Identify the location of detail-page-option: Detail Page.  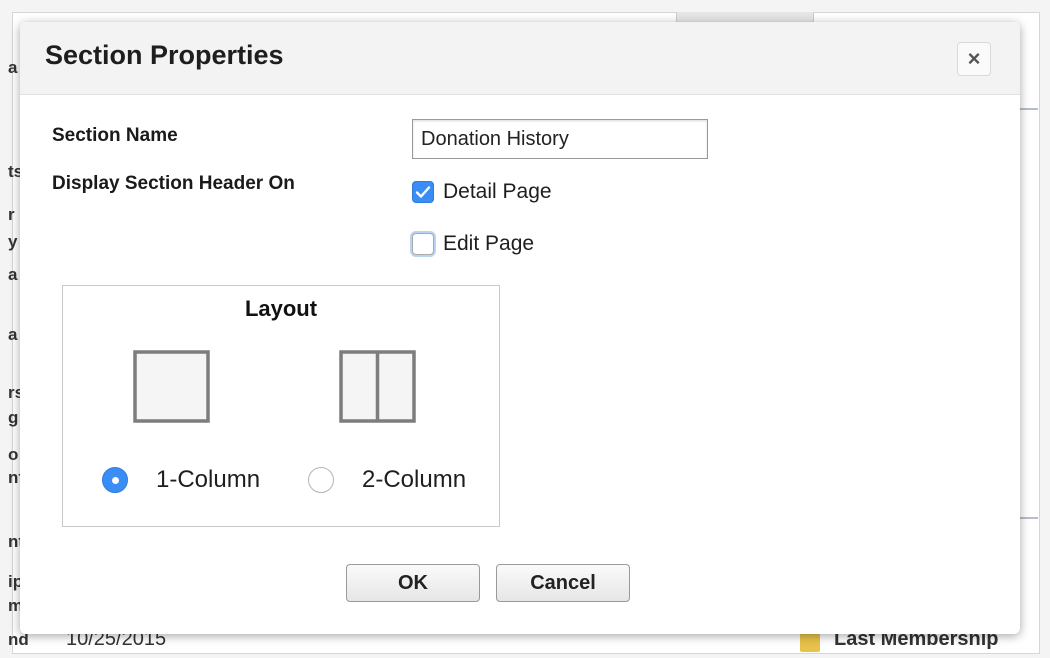
(482, 192).